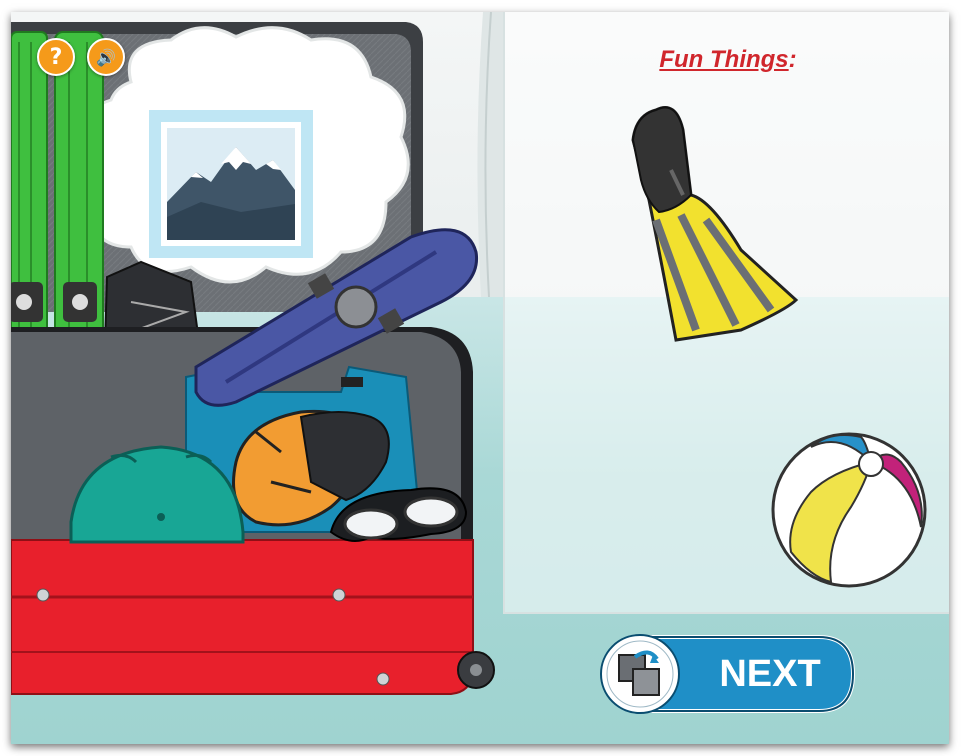  I want to click on help-icon: ?, so click(56, 57).